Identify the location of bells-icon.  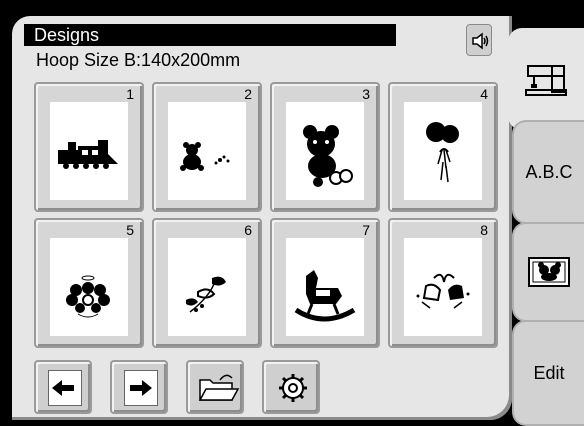
(443, 291).